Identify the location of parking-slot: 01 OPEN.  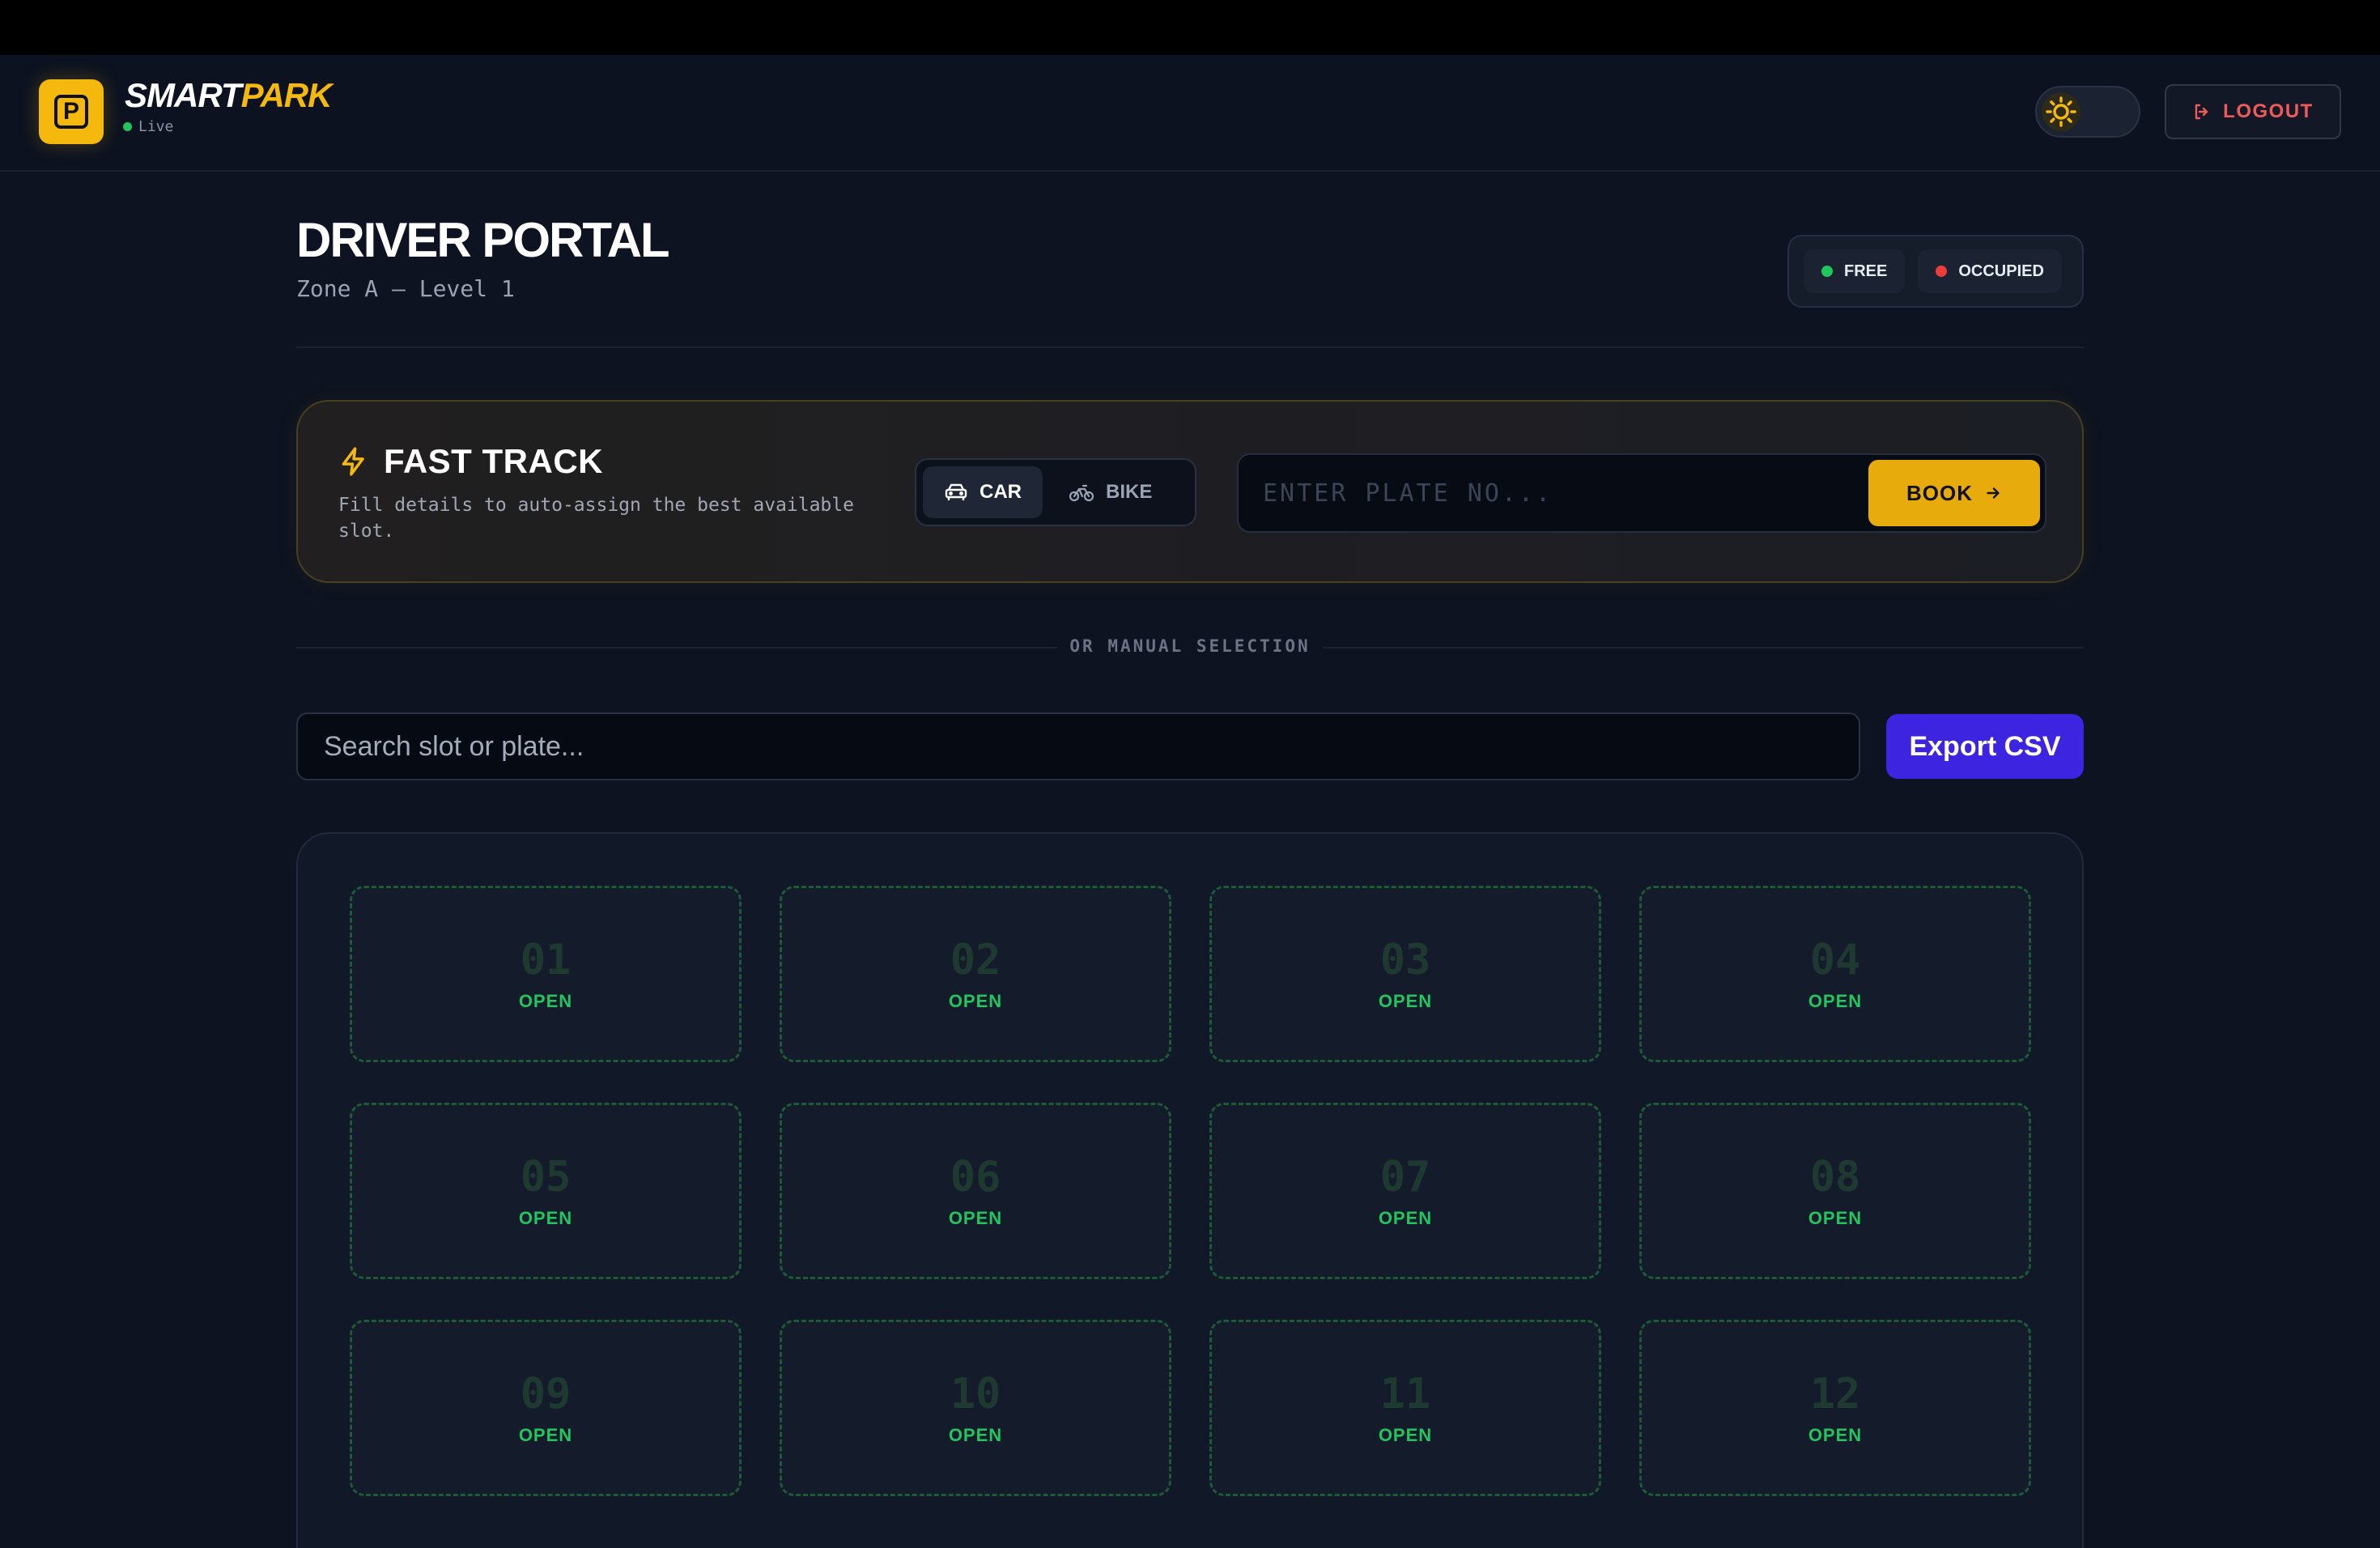
(546, 974).